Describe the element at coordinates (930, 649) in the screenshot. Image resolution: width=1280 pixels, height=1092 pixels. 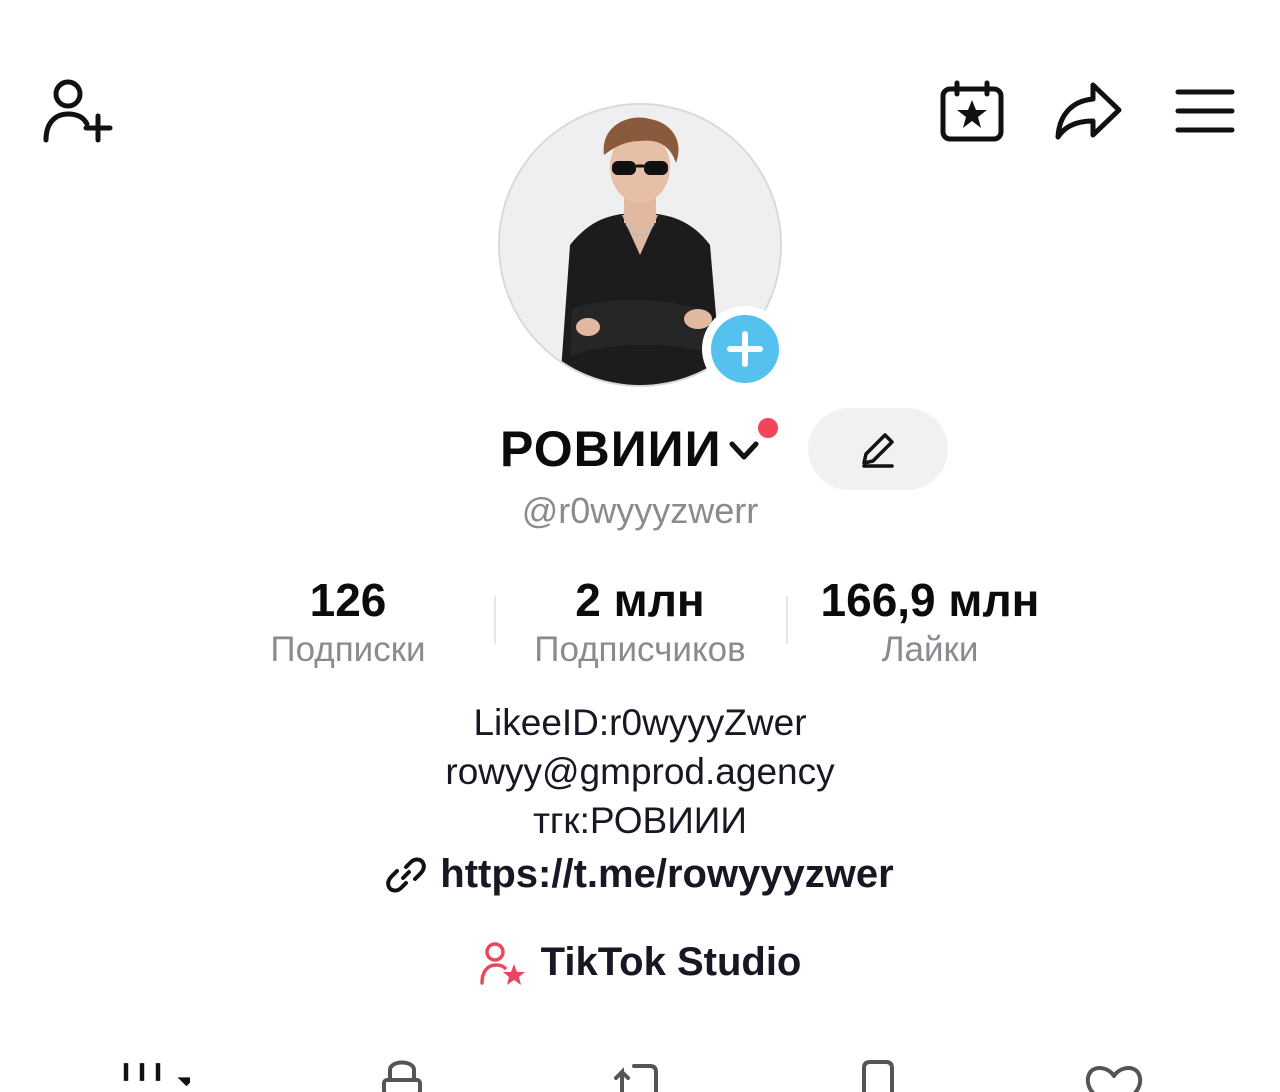
I see `stat-label: Лайки` at that location.